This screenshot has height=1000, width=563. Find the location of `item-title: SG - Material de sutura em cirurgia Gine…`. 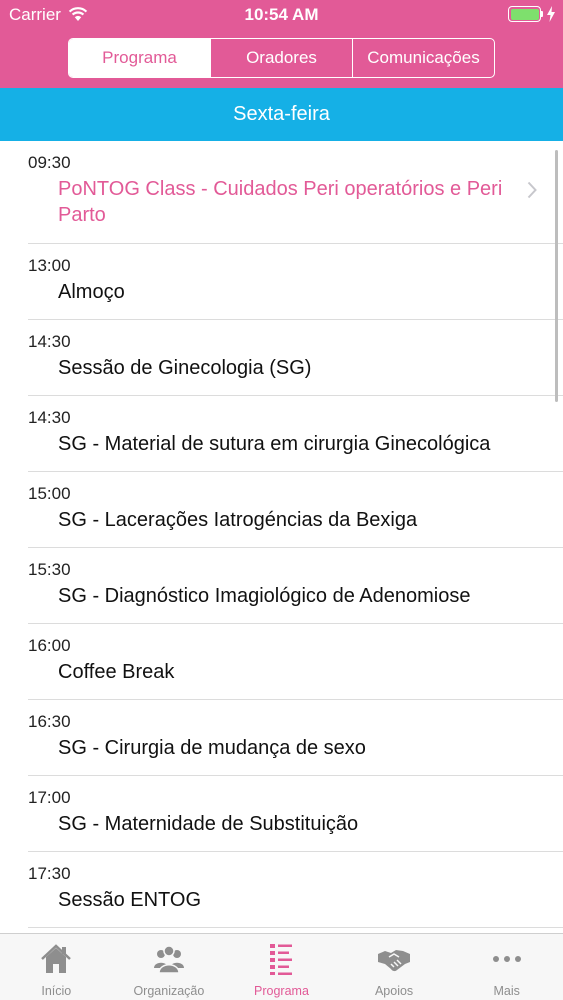

item-title: SG - Material de sutura em cirurgia Gine… is located at coordinates (274, 444).